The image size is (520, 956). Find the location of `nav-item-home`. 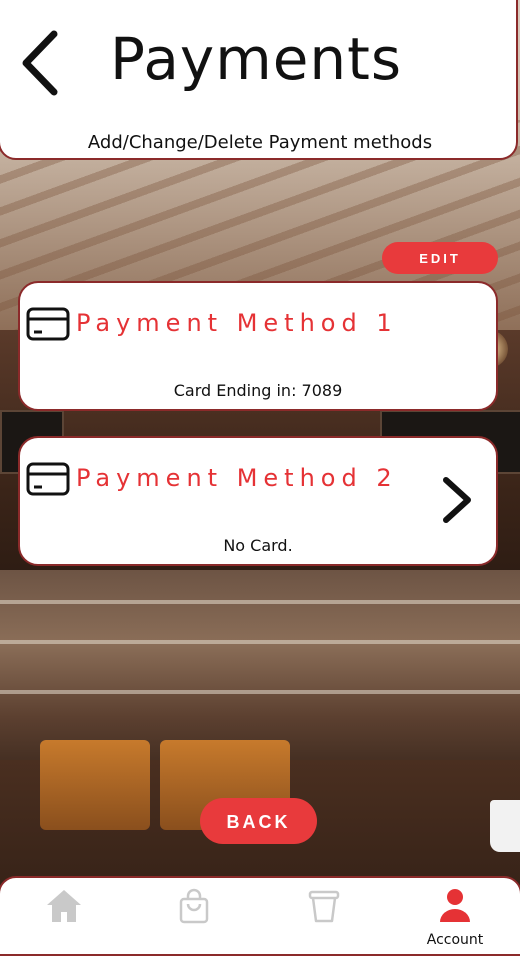

nav-item-home is located at coordinates (64, 916).